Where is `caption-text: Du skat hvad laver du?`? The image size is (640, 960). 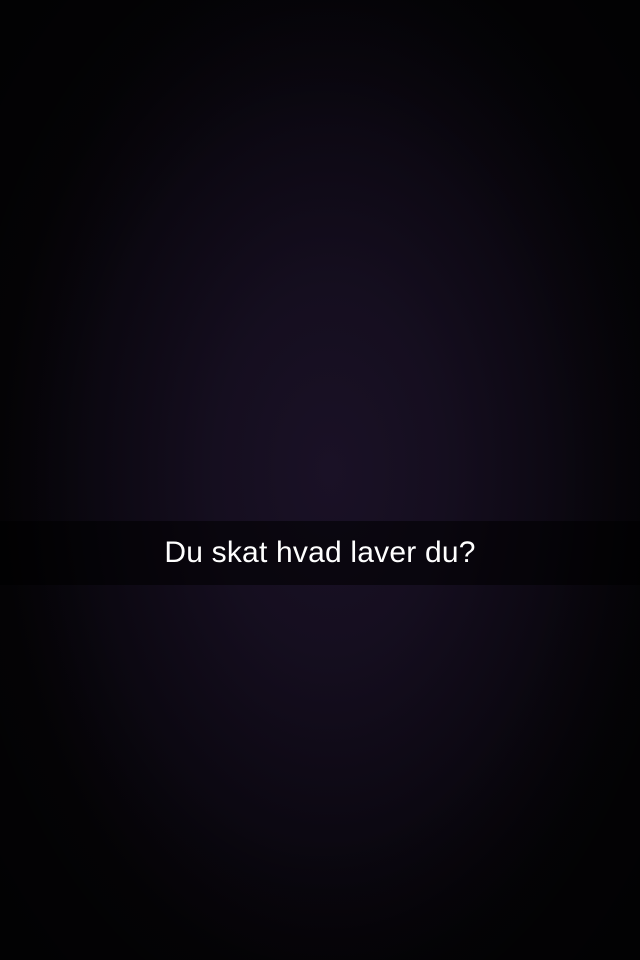
caption-text: Du skat hvad laver du? is located at coordinates (320, 552).